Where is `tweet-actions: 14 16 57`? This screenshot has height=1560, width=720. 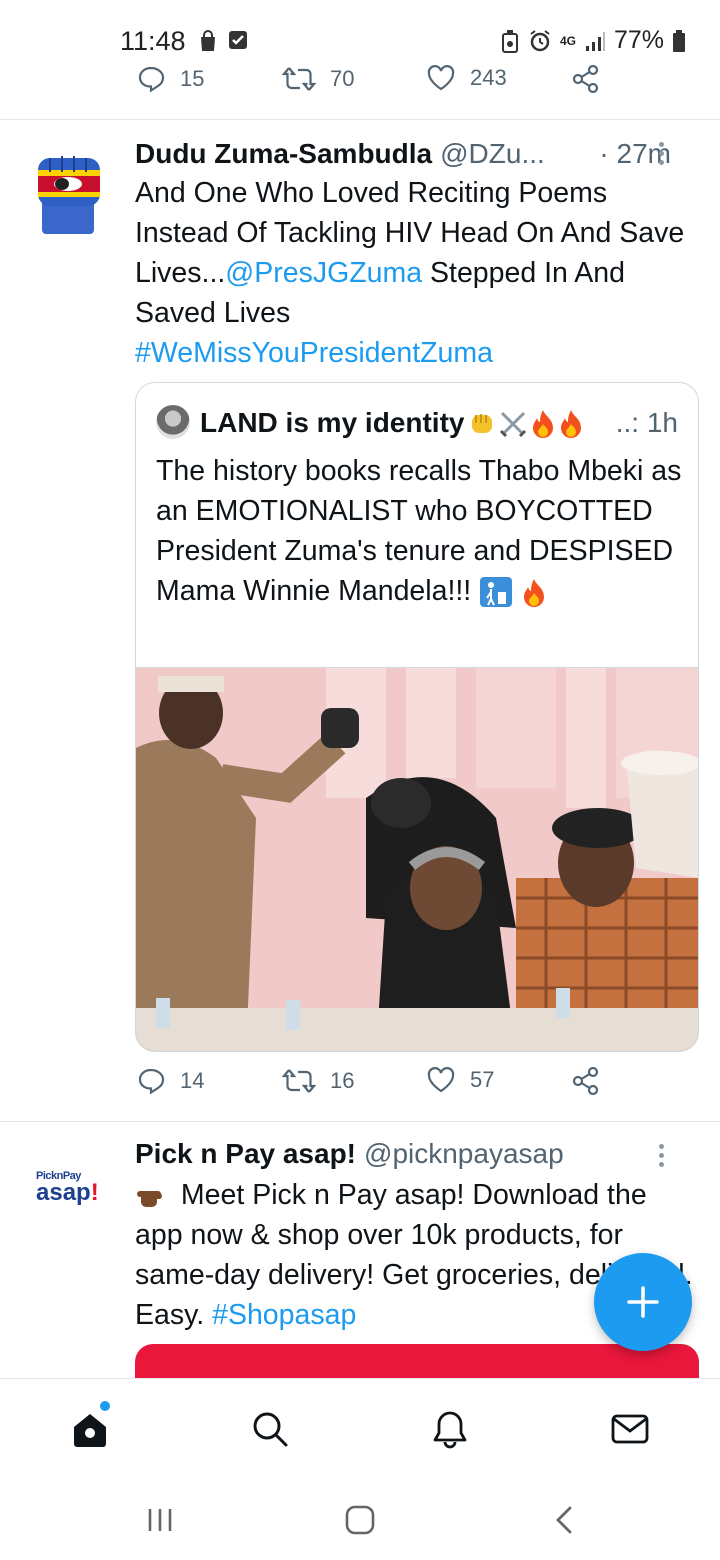 tweet-actions: 14 16 57 is located at coordinates (360, 1086).